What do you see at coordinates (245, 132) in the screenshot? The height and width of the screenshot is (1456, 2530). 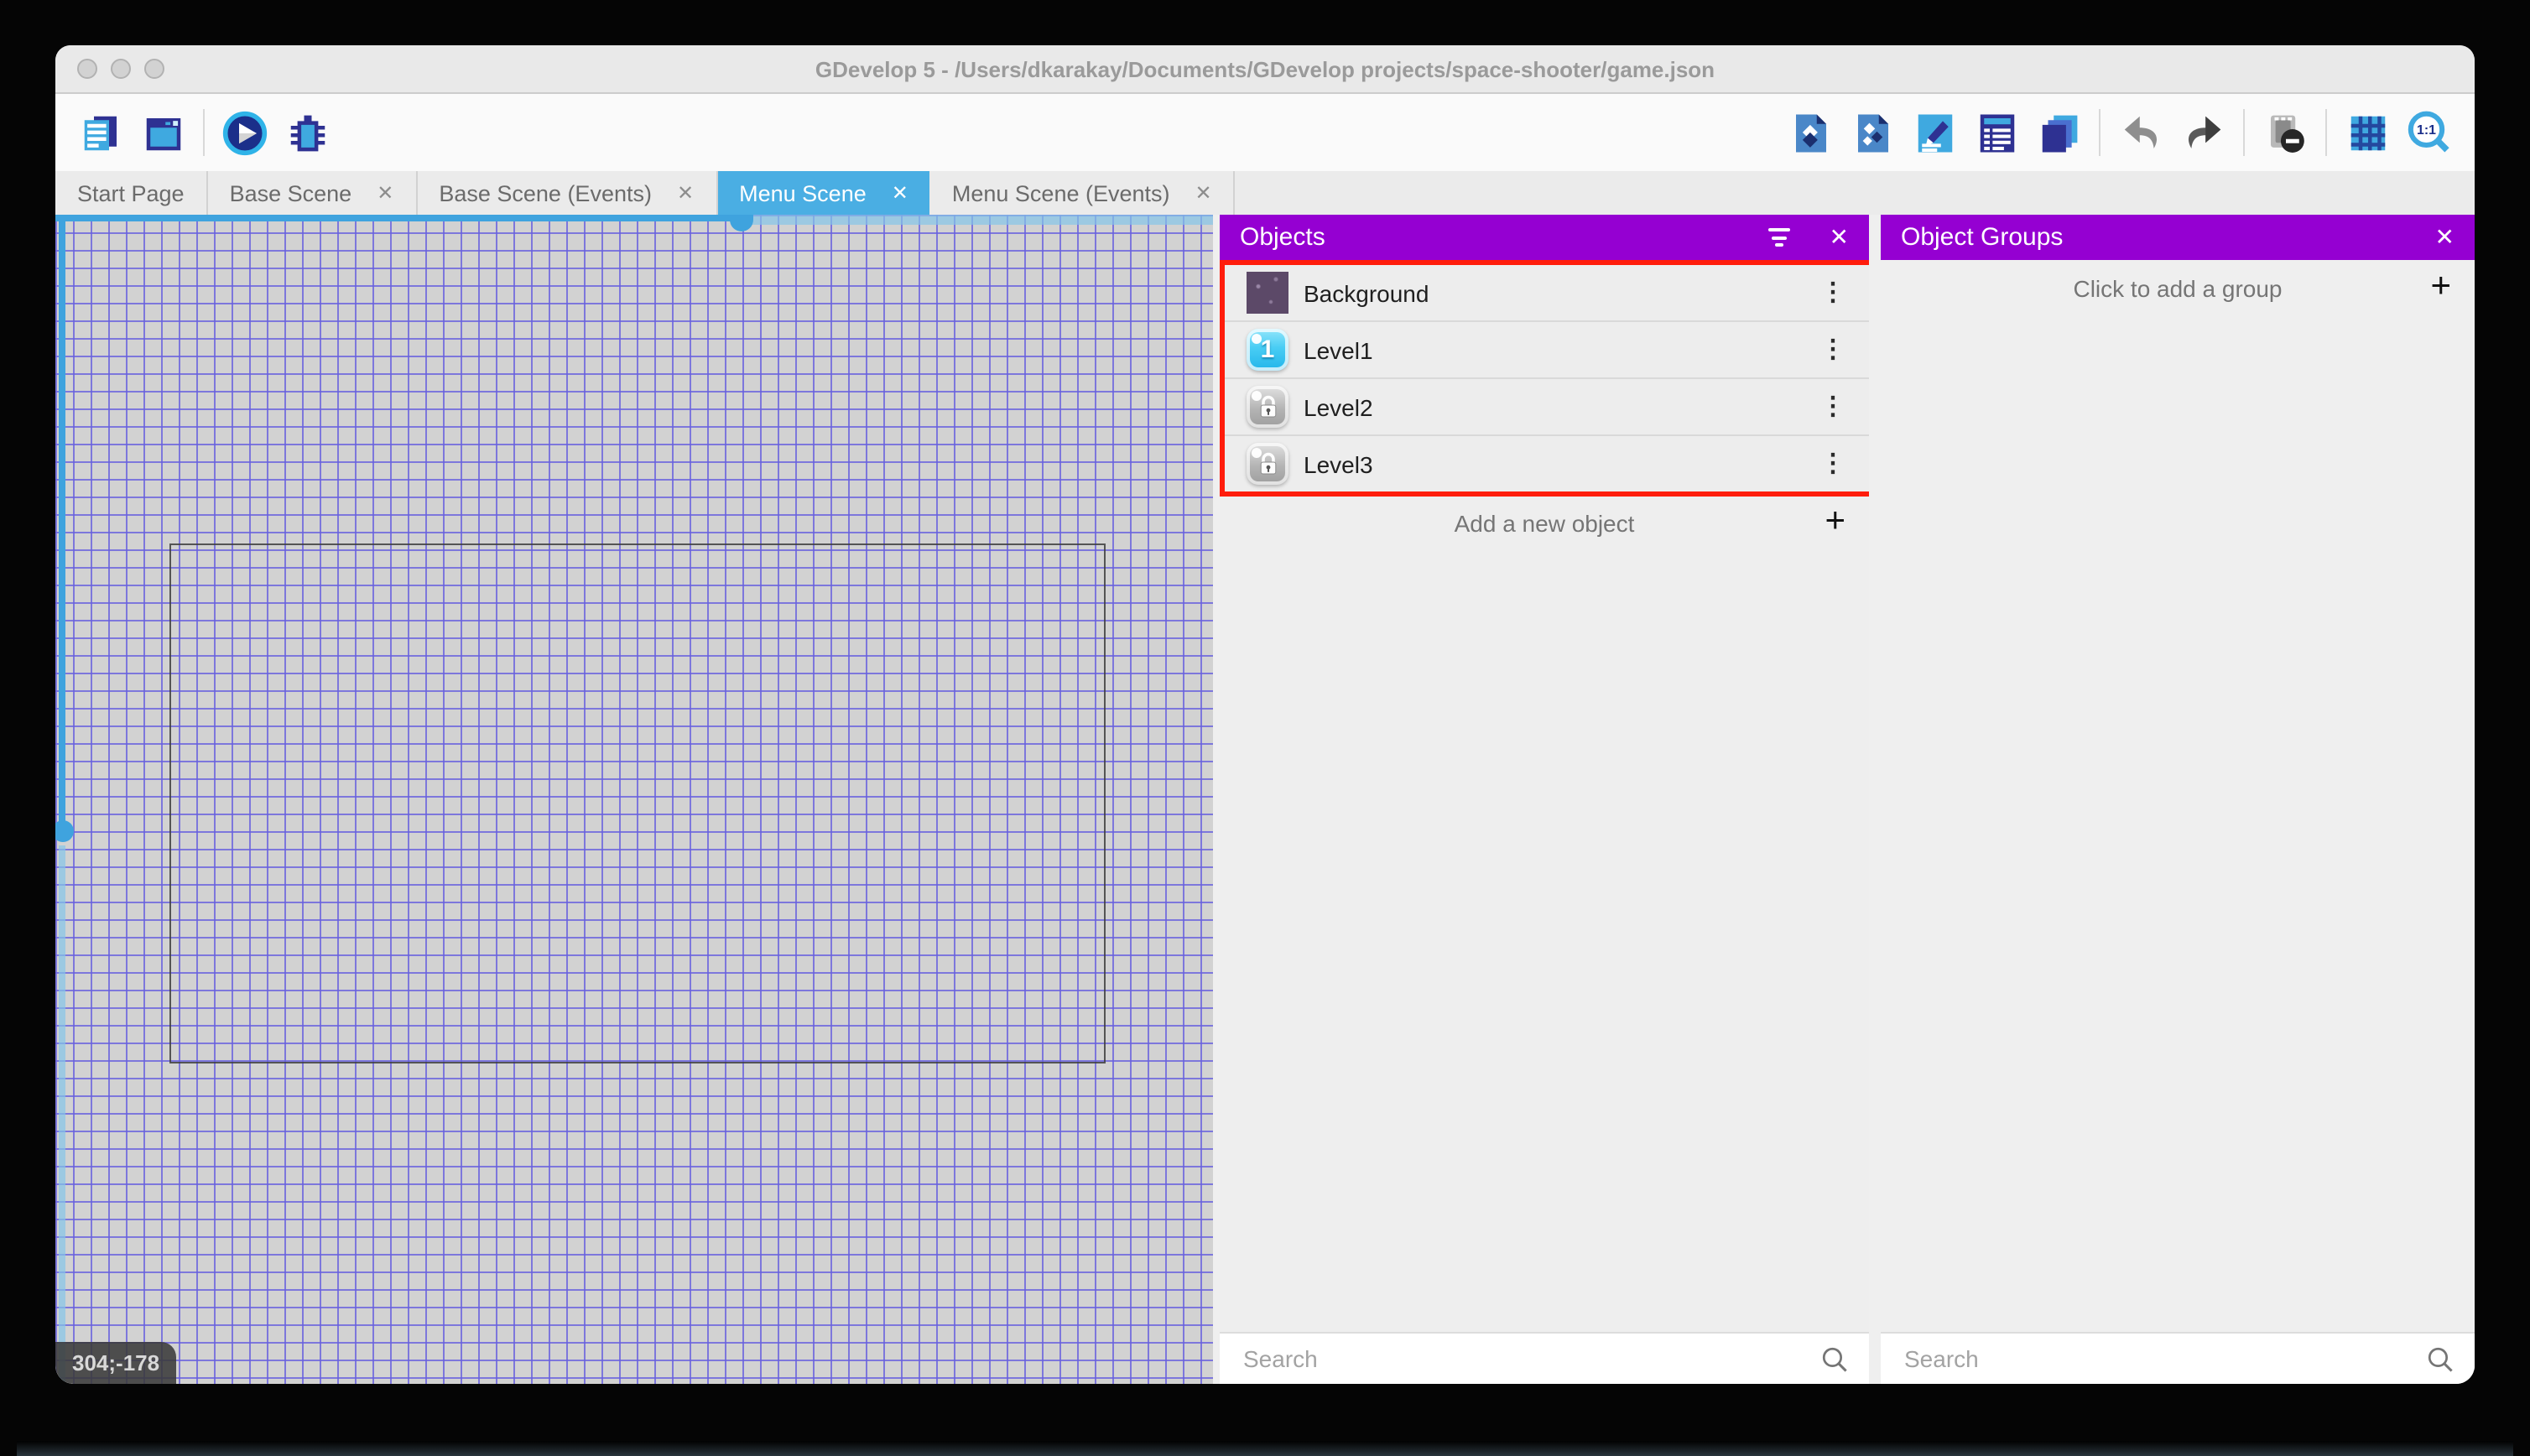 I see `play-icon` at bounding box center [245, 132].